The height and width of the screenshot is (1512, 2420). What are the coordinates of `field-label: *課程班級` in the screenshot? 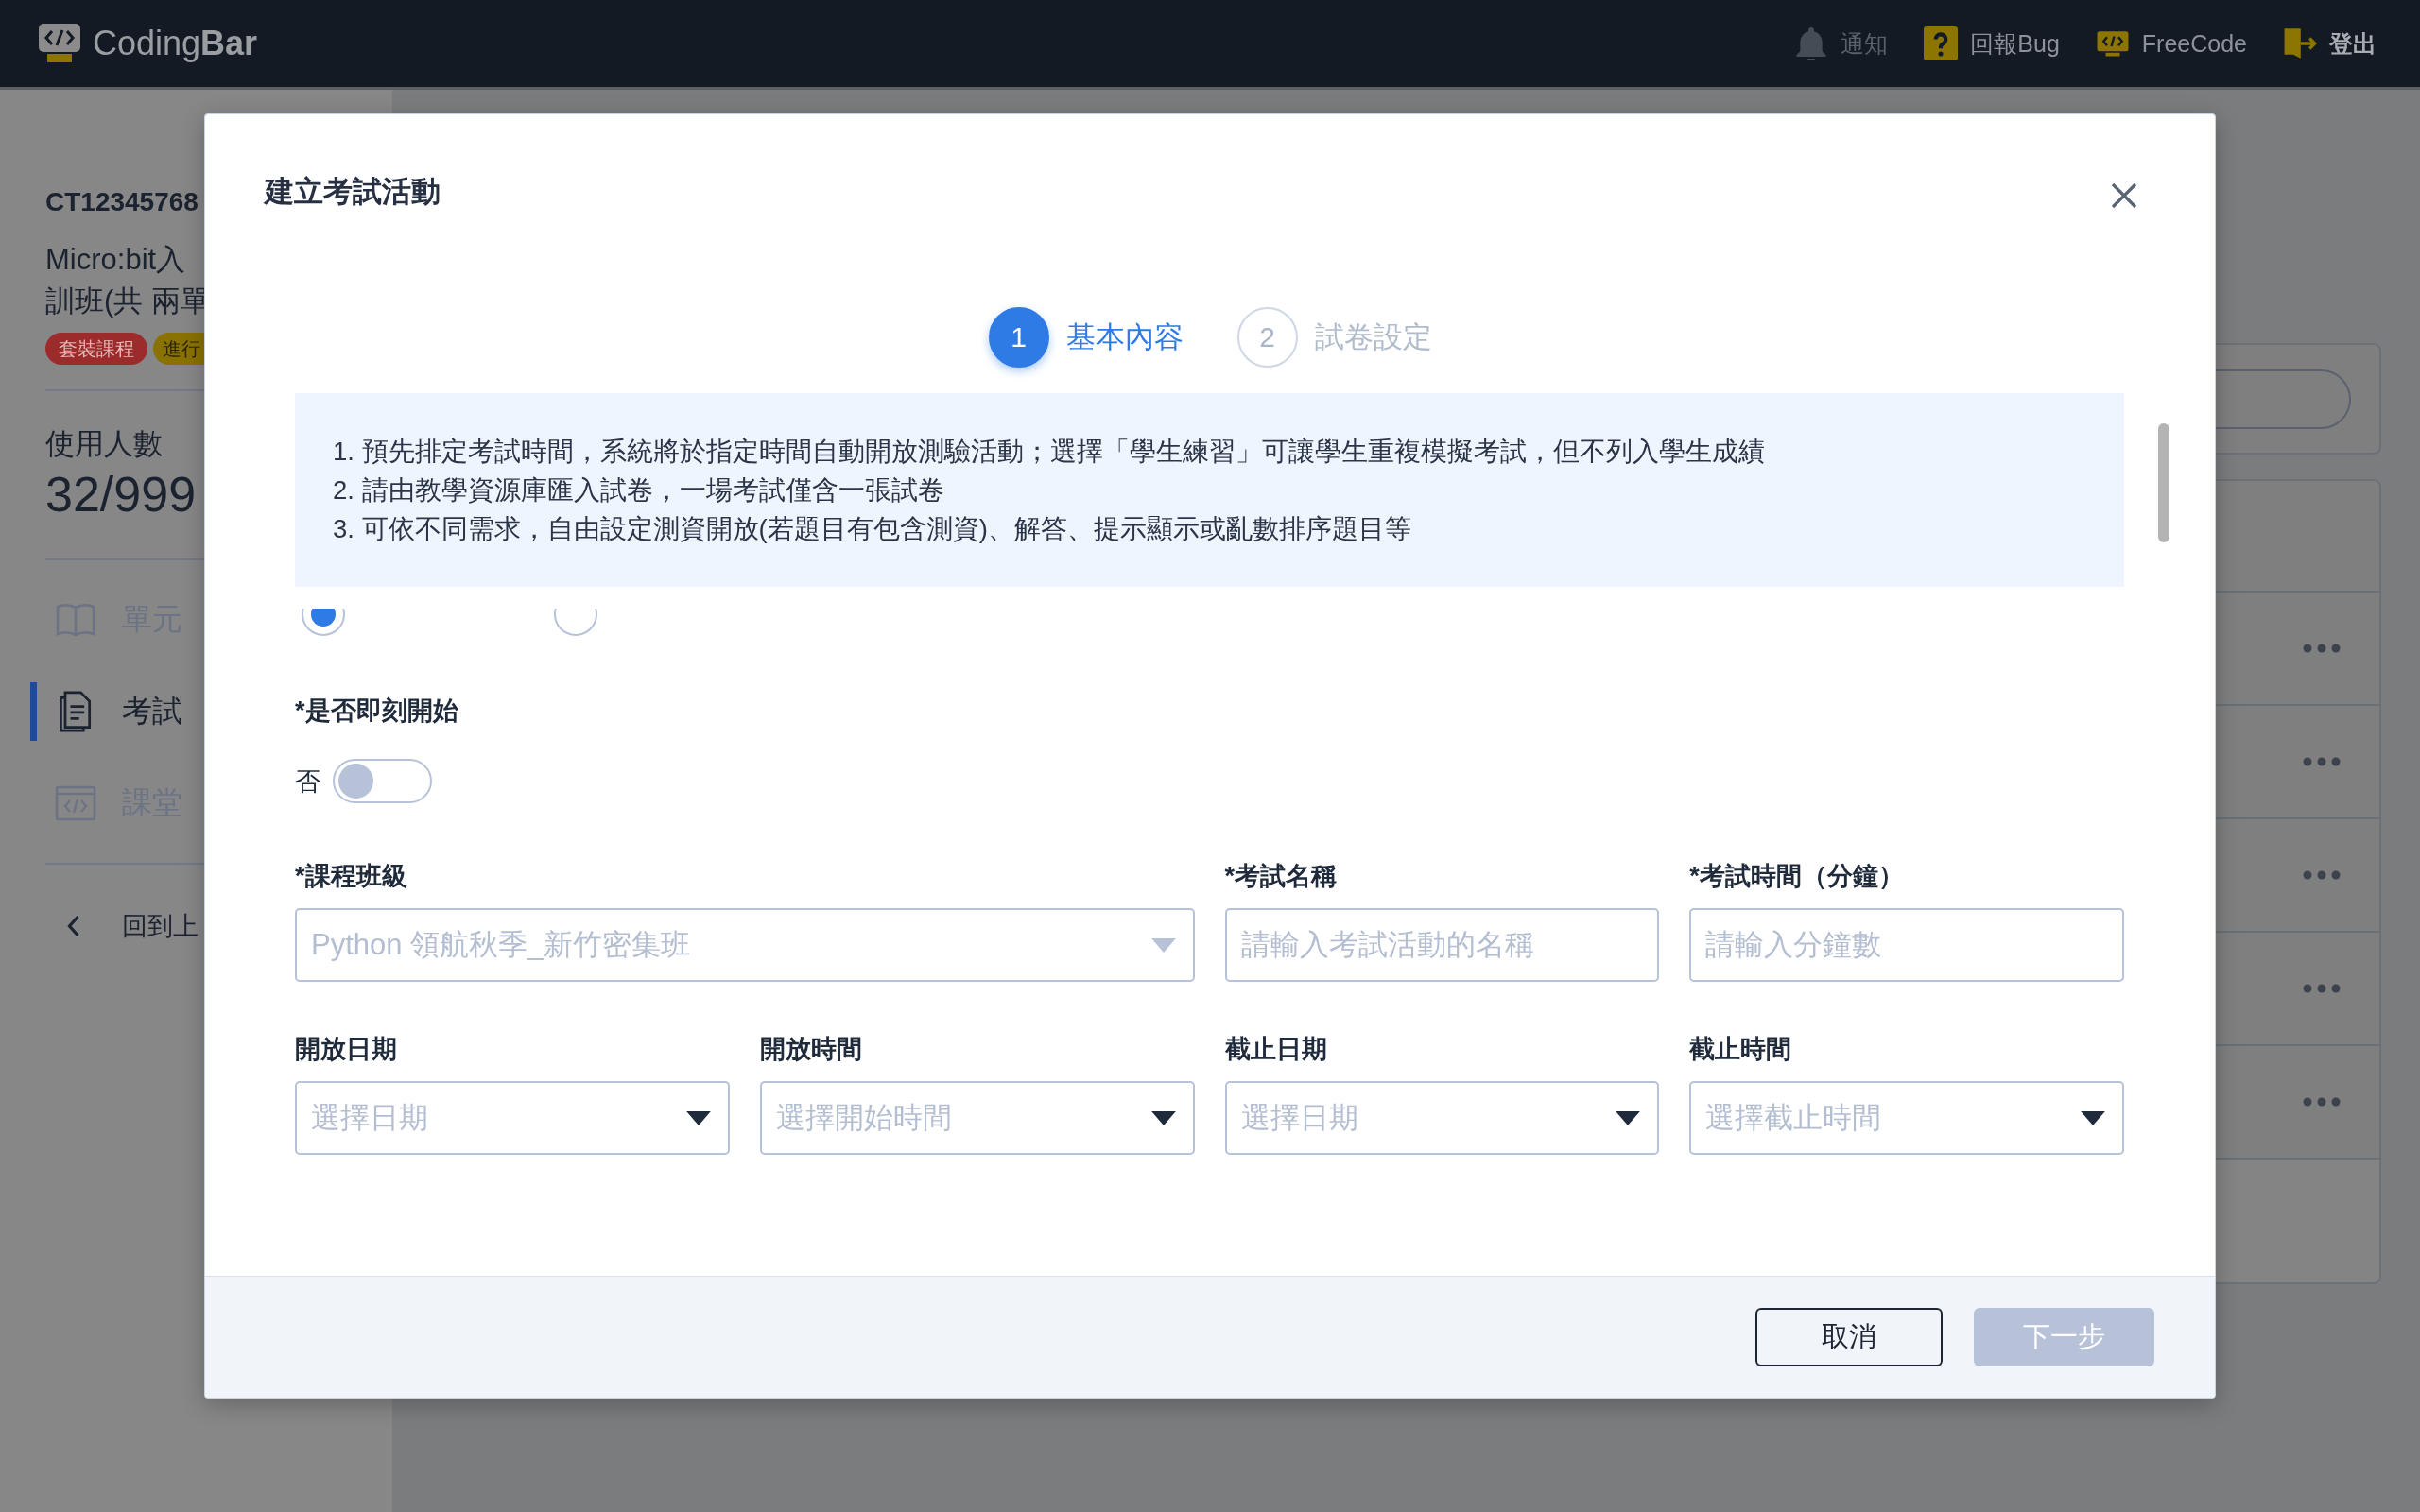 It's located at (351, 876).